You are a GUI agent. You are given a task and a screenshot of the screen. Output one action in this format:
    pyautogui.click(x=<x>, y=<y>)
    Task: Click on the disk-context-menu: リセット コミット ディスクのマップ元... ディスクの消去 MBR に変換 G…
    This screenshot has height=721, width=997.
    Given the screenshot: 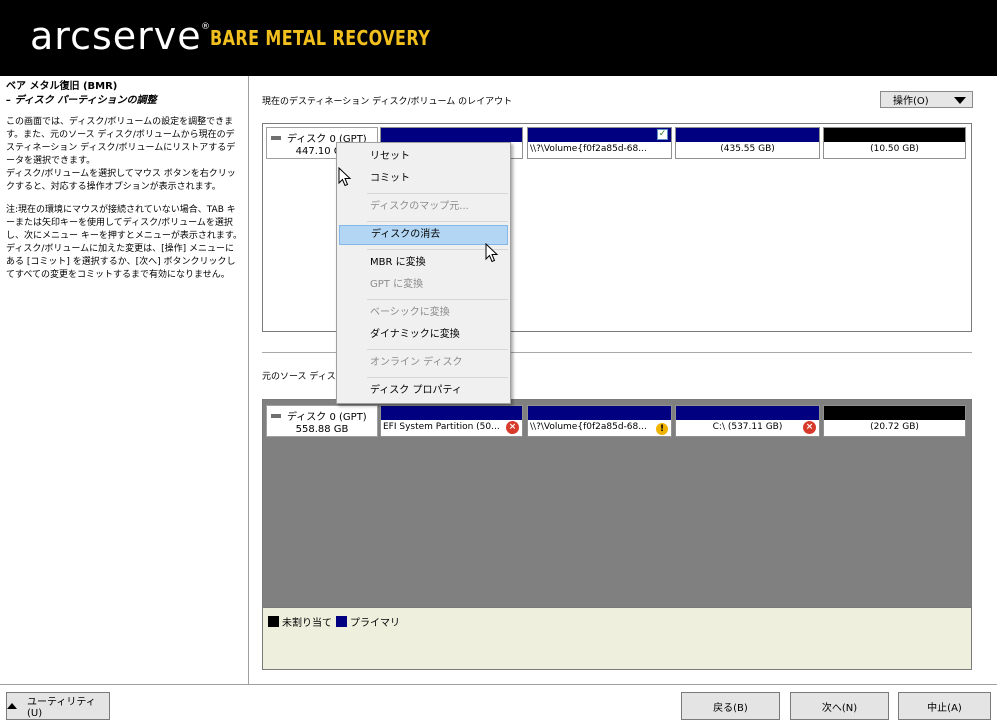 What is the action you would take?
    pyautogui.click(x=423, y=273)
    